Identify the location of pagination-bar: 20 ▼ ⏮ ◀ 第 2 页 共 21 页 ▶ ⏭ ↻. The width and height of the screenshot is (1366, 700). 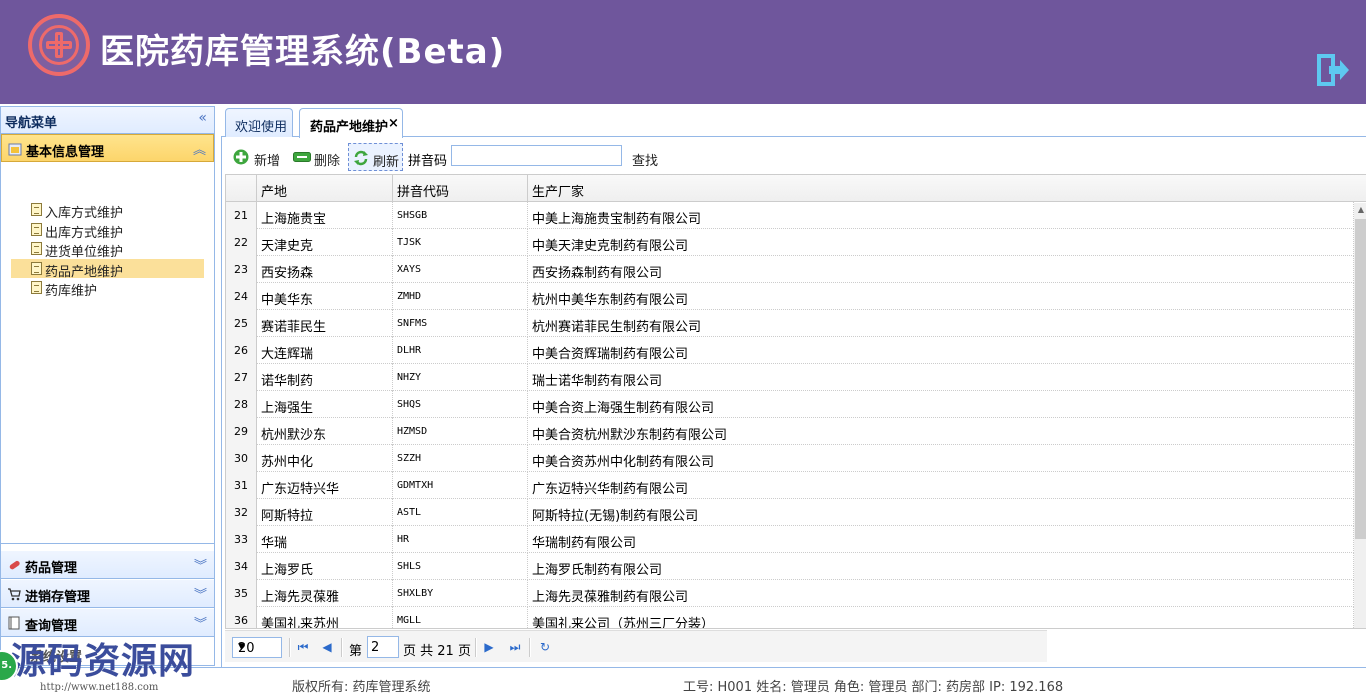
(636, 646).